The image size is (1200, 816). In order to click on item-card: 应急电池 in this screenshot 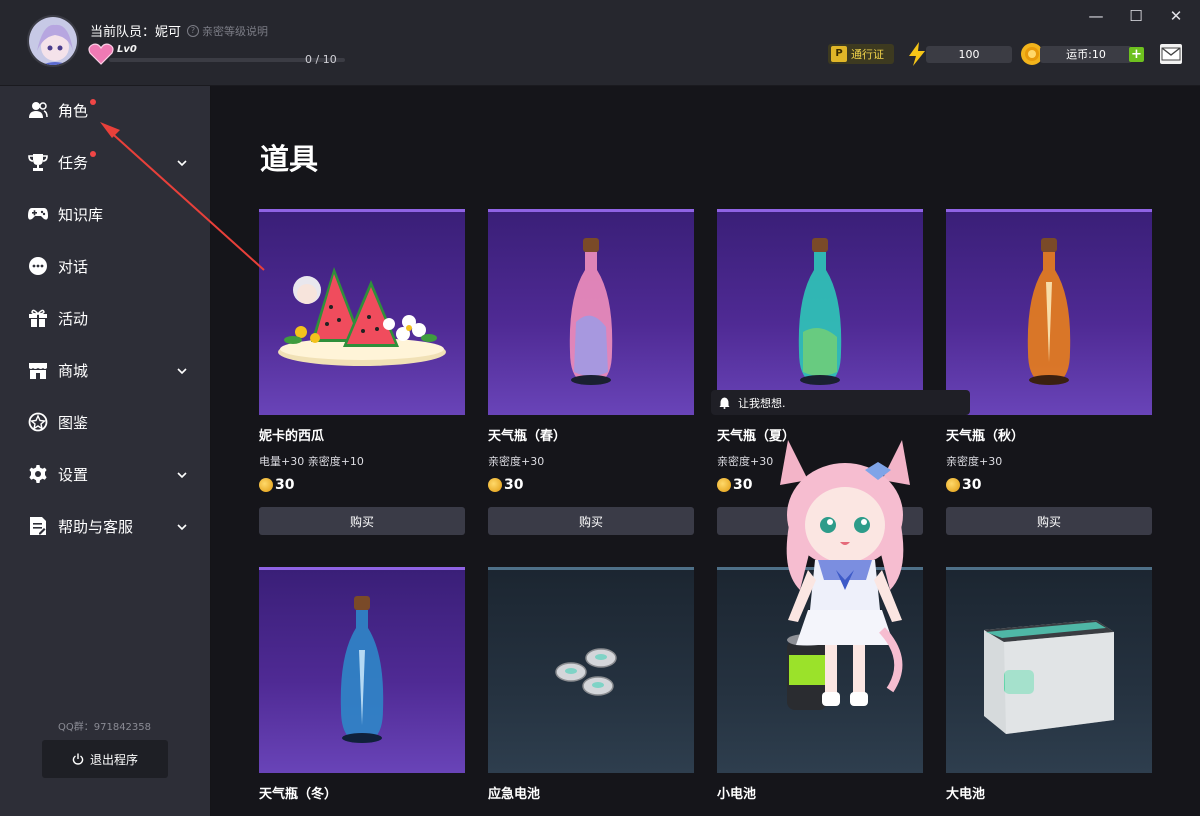, I will do `click(591, 684)`.